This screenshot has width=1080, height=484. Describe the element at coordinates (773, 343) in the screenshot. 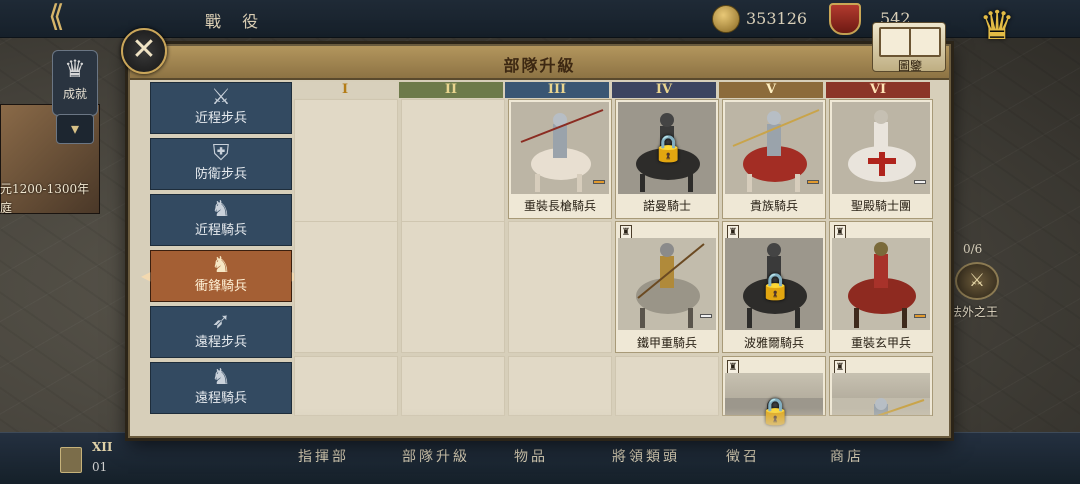

I see `unit-name: 波雅爾騎兵` at that location.